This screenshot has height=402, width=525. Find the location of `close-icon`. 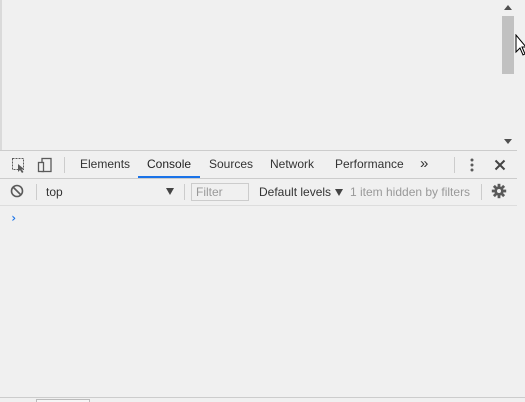

close-icon is located at coordinates (500, 165).